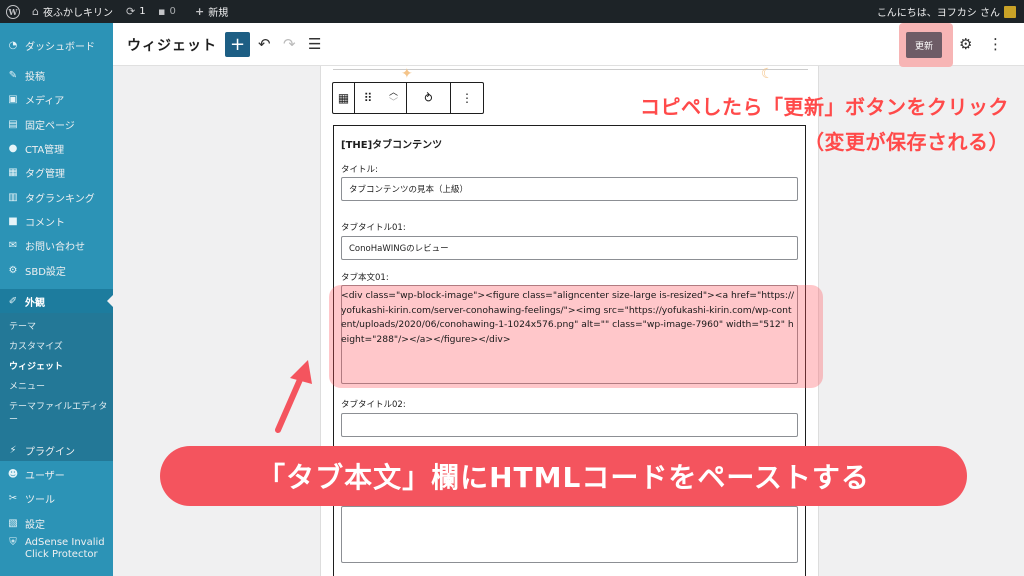  What do you see at coordinates (906, 142) in the screenshot?
I see `update-instruction-line2: （変更が保存される）` at bounding box center [906, 142].